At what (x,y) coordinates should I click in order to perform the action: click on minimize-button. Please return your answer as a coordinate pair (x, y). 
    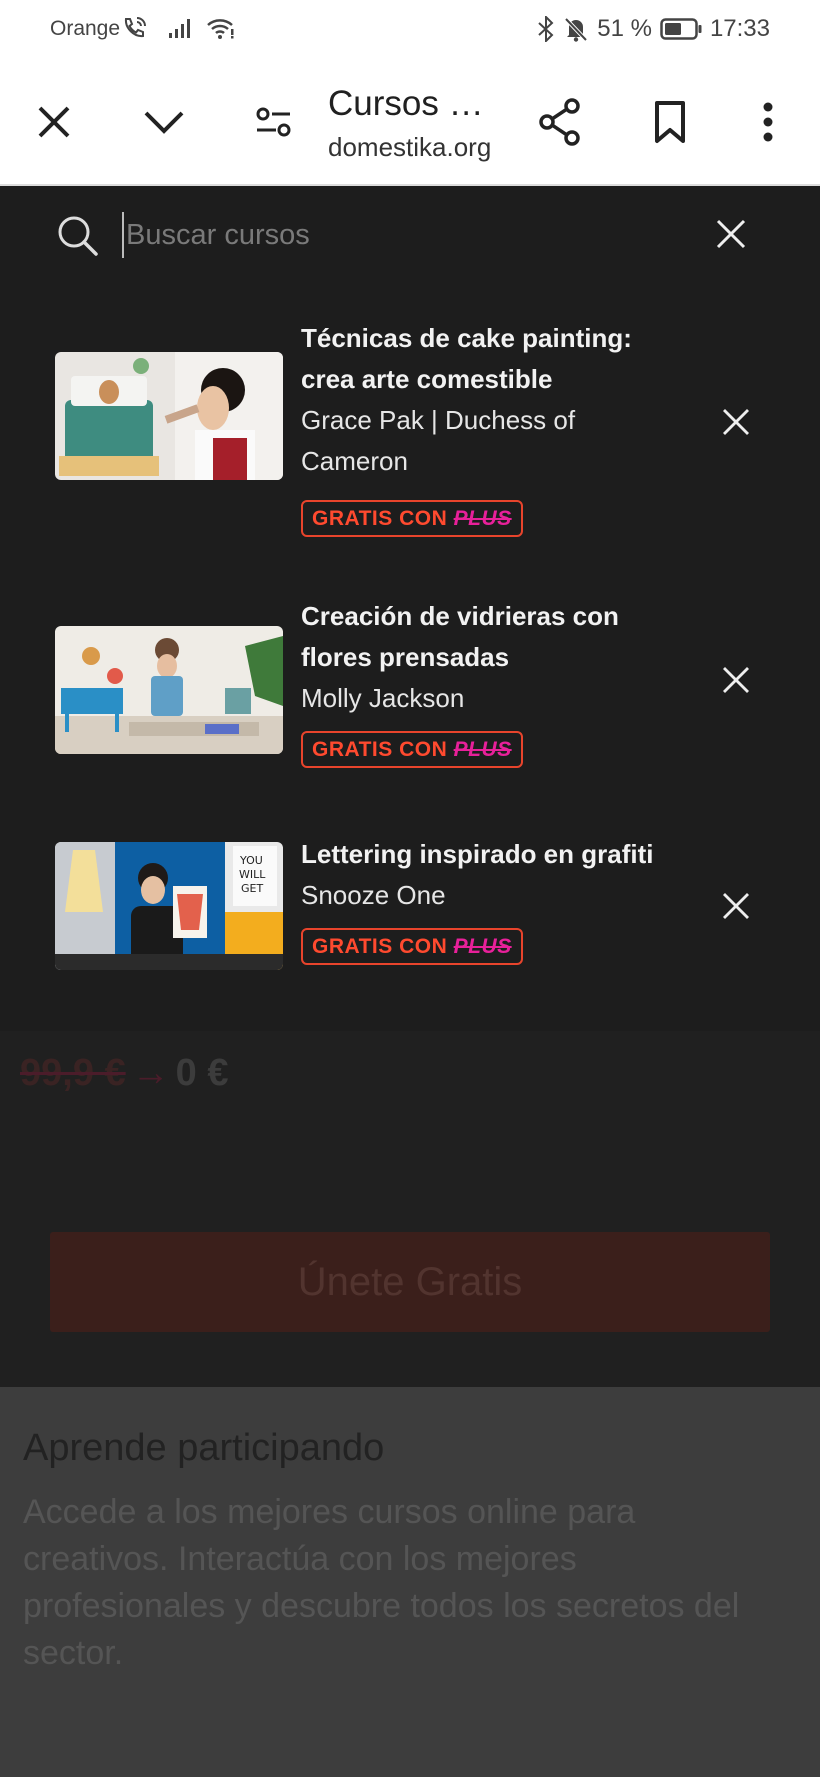
    Looking at the image, I should click on (164, 122).